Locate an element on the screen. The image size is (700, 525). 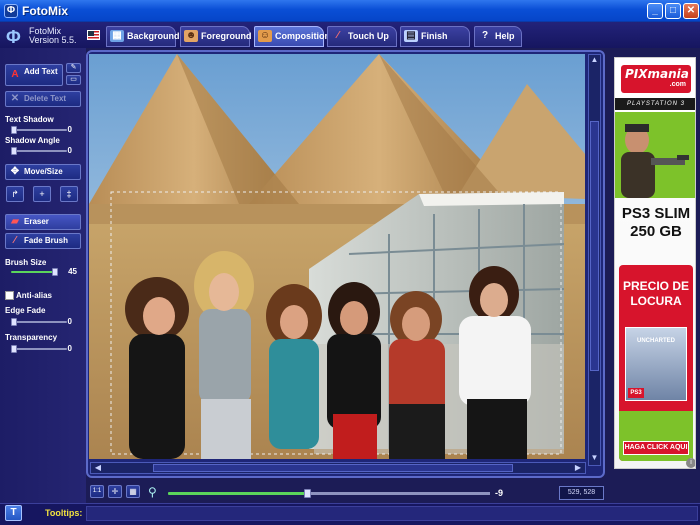
tab-label: Background is located at coordinates (153, 36).